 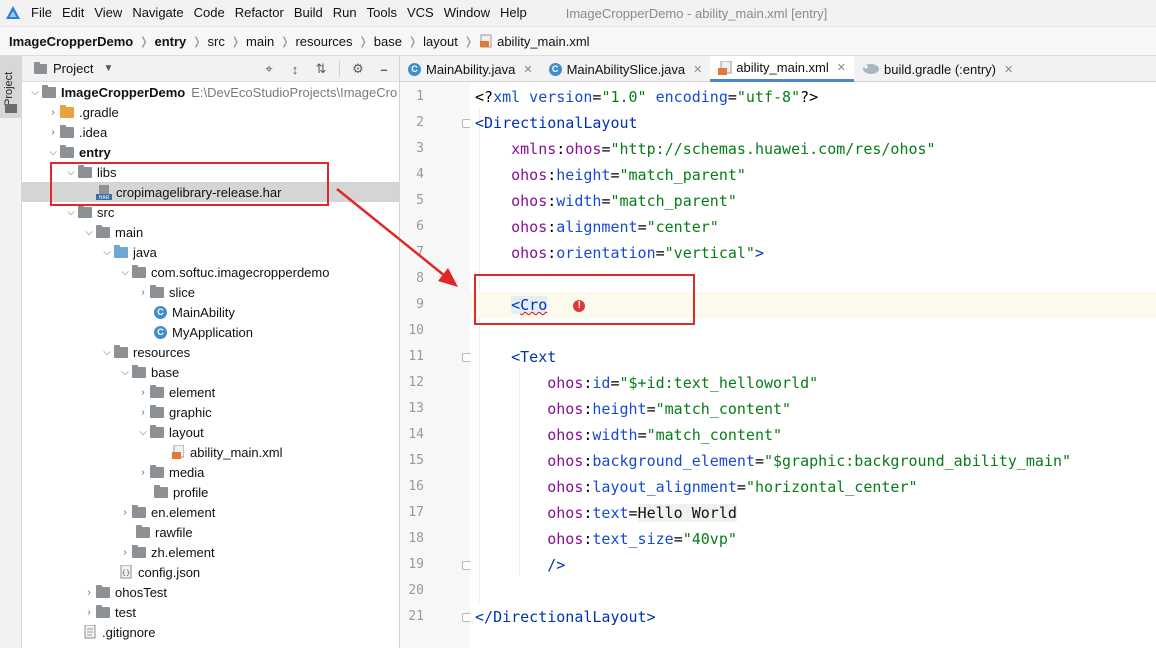 I want to click on breadcrumb-file: ability_main.xml, so click(x=534, y=41).